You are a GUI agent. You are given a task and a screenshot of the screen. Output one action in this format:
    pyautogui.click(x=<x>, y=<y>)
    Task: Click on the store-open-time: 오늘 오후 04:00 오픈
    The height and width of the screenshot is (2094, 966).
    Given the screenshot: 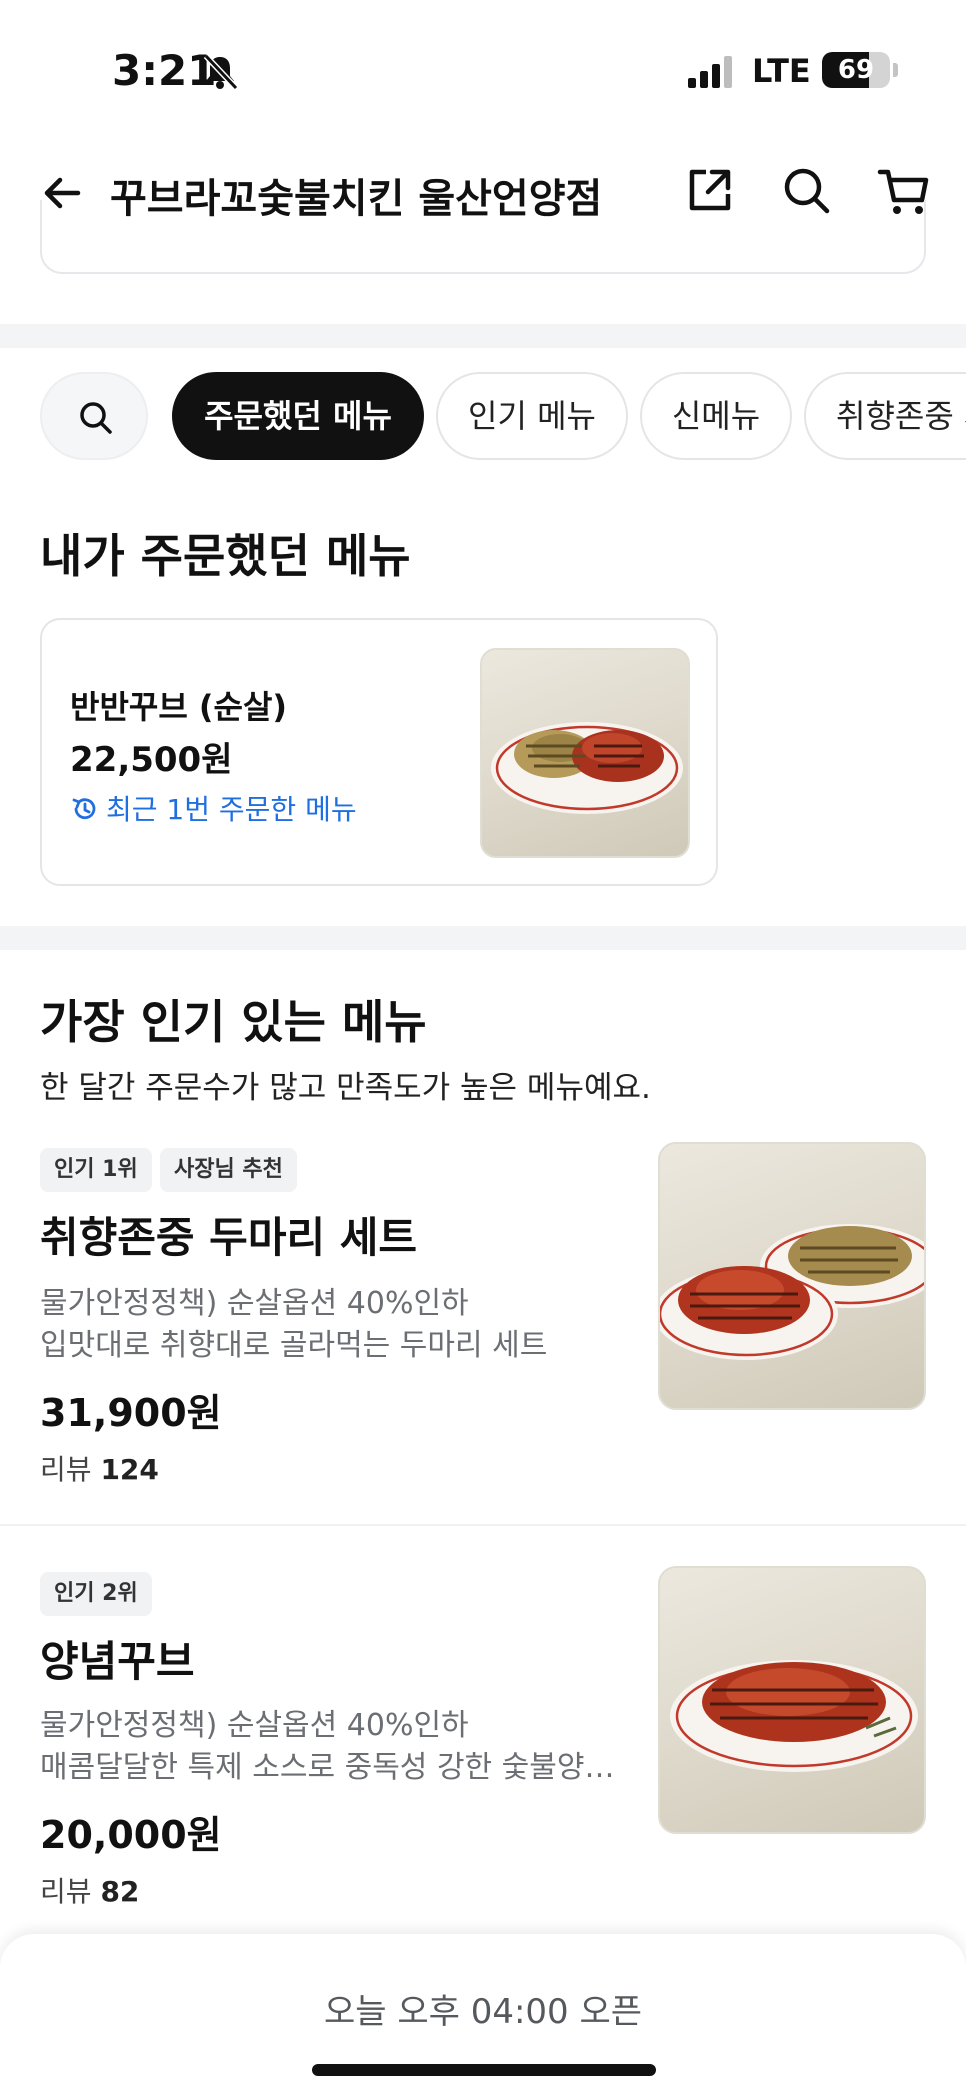 What is the action you would take?
    pyautogui.click(x=483, y=2012)
    